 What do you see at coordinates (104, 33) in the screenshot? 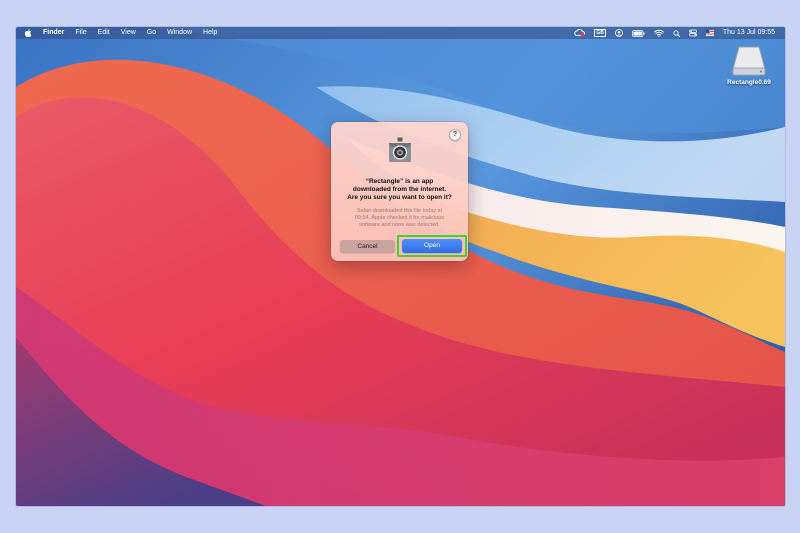
I see `menu-edit: Edit` at bounding box center [104, 33].